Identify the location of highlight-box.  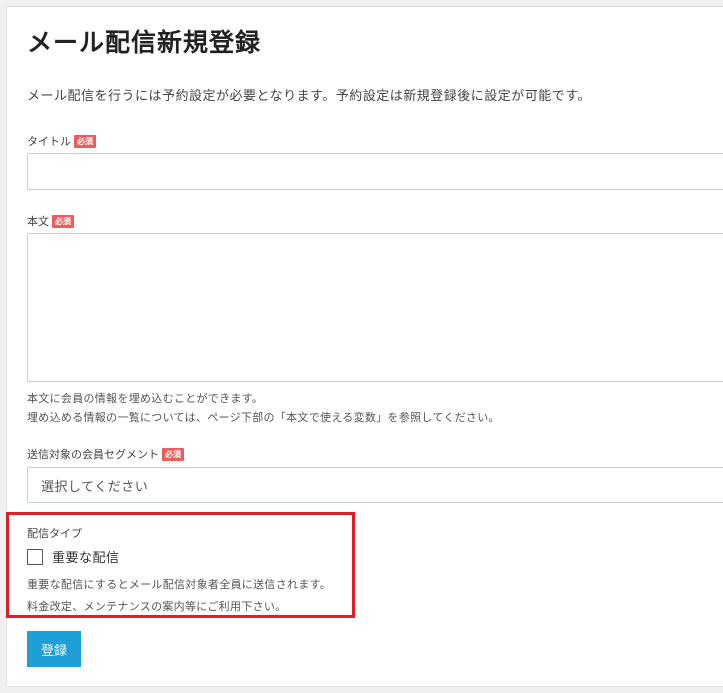
(180, 565).